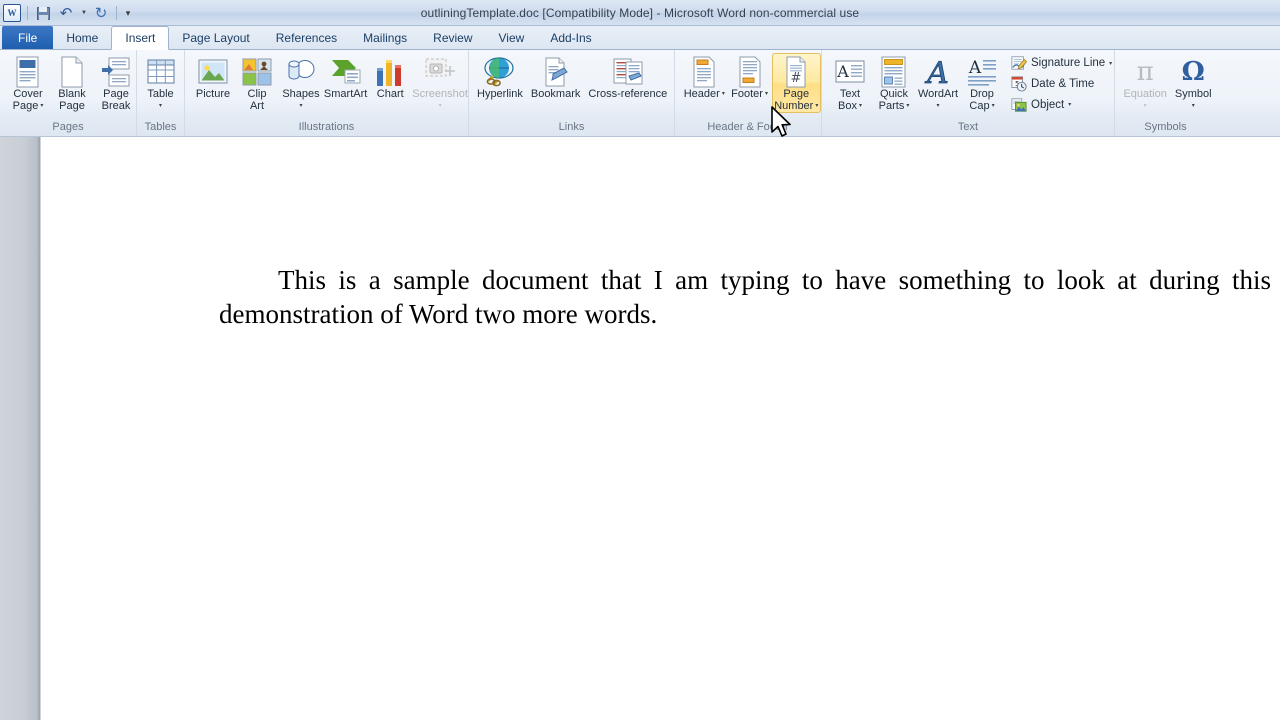 The height and width of the screenshot is (720, 1280). I want to click on drop-cap-icon: A, so click(982, 72).